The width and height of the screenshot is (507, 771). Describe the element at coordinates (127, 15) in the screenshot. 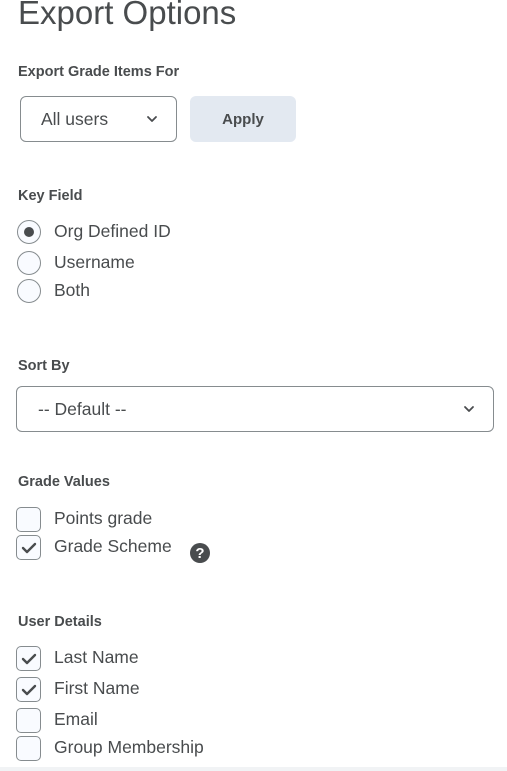

I see `page-title: Export Options` at that location.